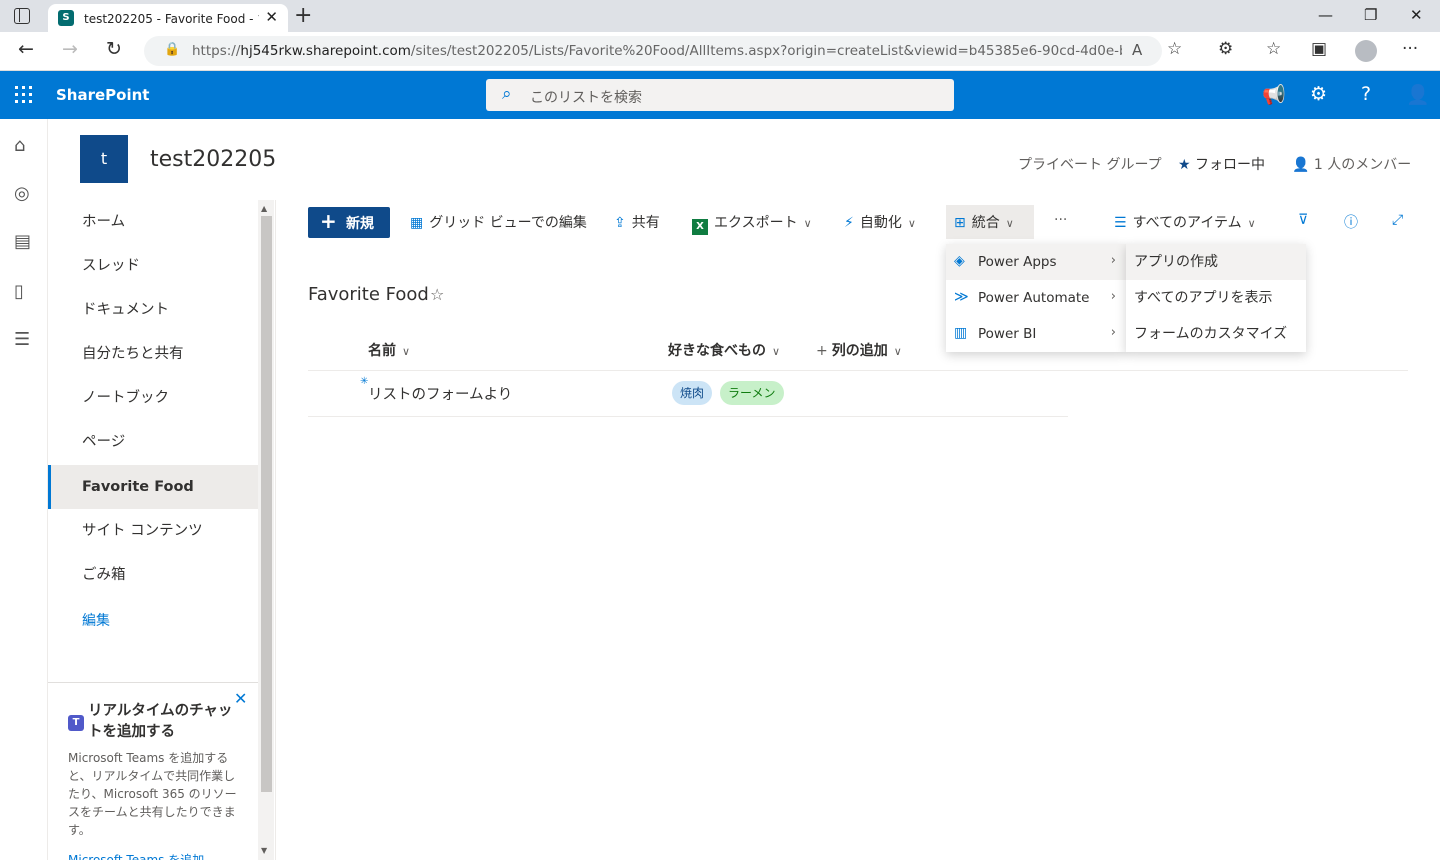 This screenshot has height=860, width=1440. I want to click on export-button: X エクスポート ∨, so click(752, 223).